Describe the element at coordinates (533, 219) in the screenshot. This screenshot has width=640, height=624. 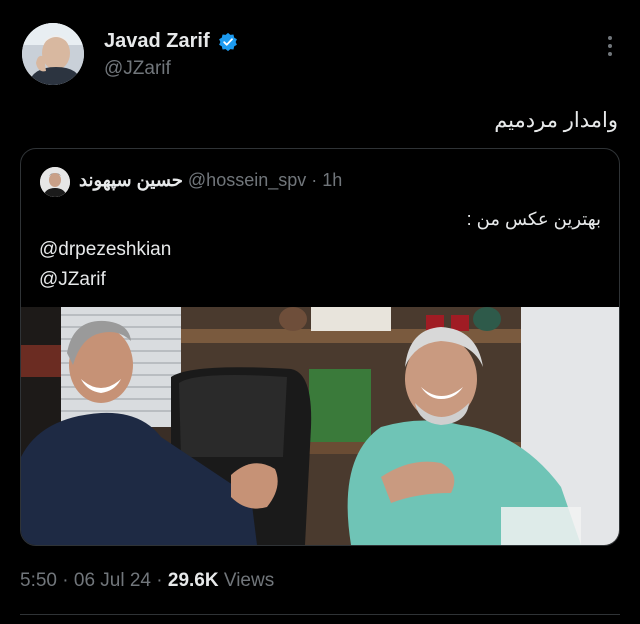
I see `quoted-text: بهترین عکس من :` at that location.